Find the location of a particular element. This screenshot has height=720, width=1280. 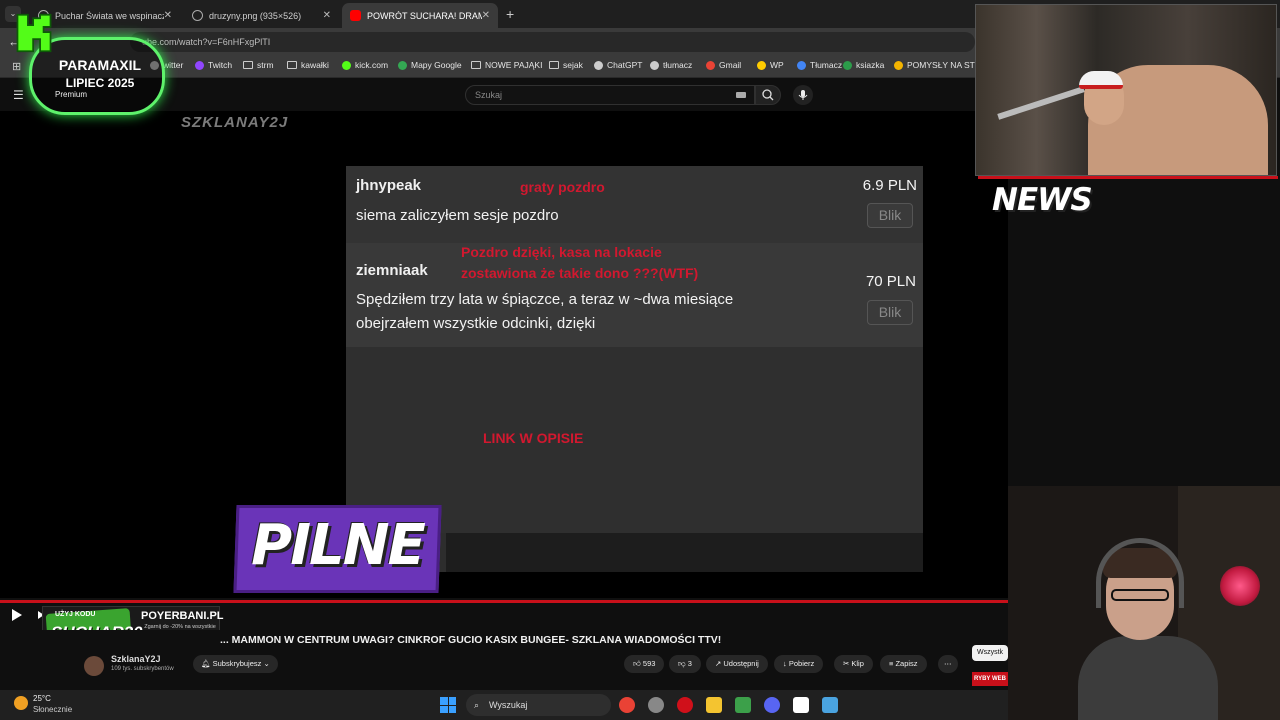

bookmark-label: Tłumacz is located at coordinates (826, 65).